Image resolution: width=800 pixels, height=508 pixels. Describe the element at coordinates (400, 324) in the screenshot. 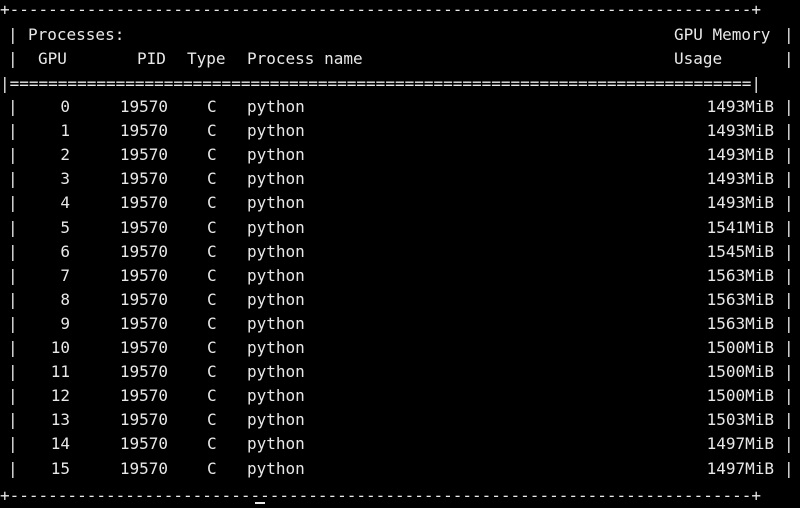

I see `table-row: | 9 19570 Cpython 1563MiB |` at that location.